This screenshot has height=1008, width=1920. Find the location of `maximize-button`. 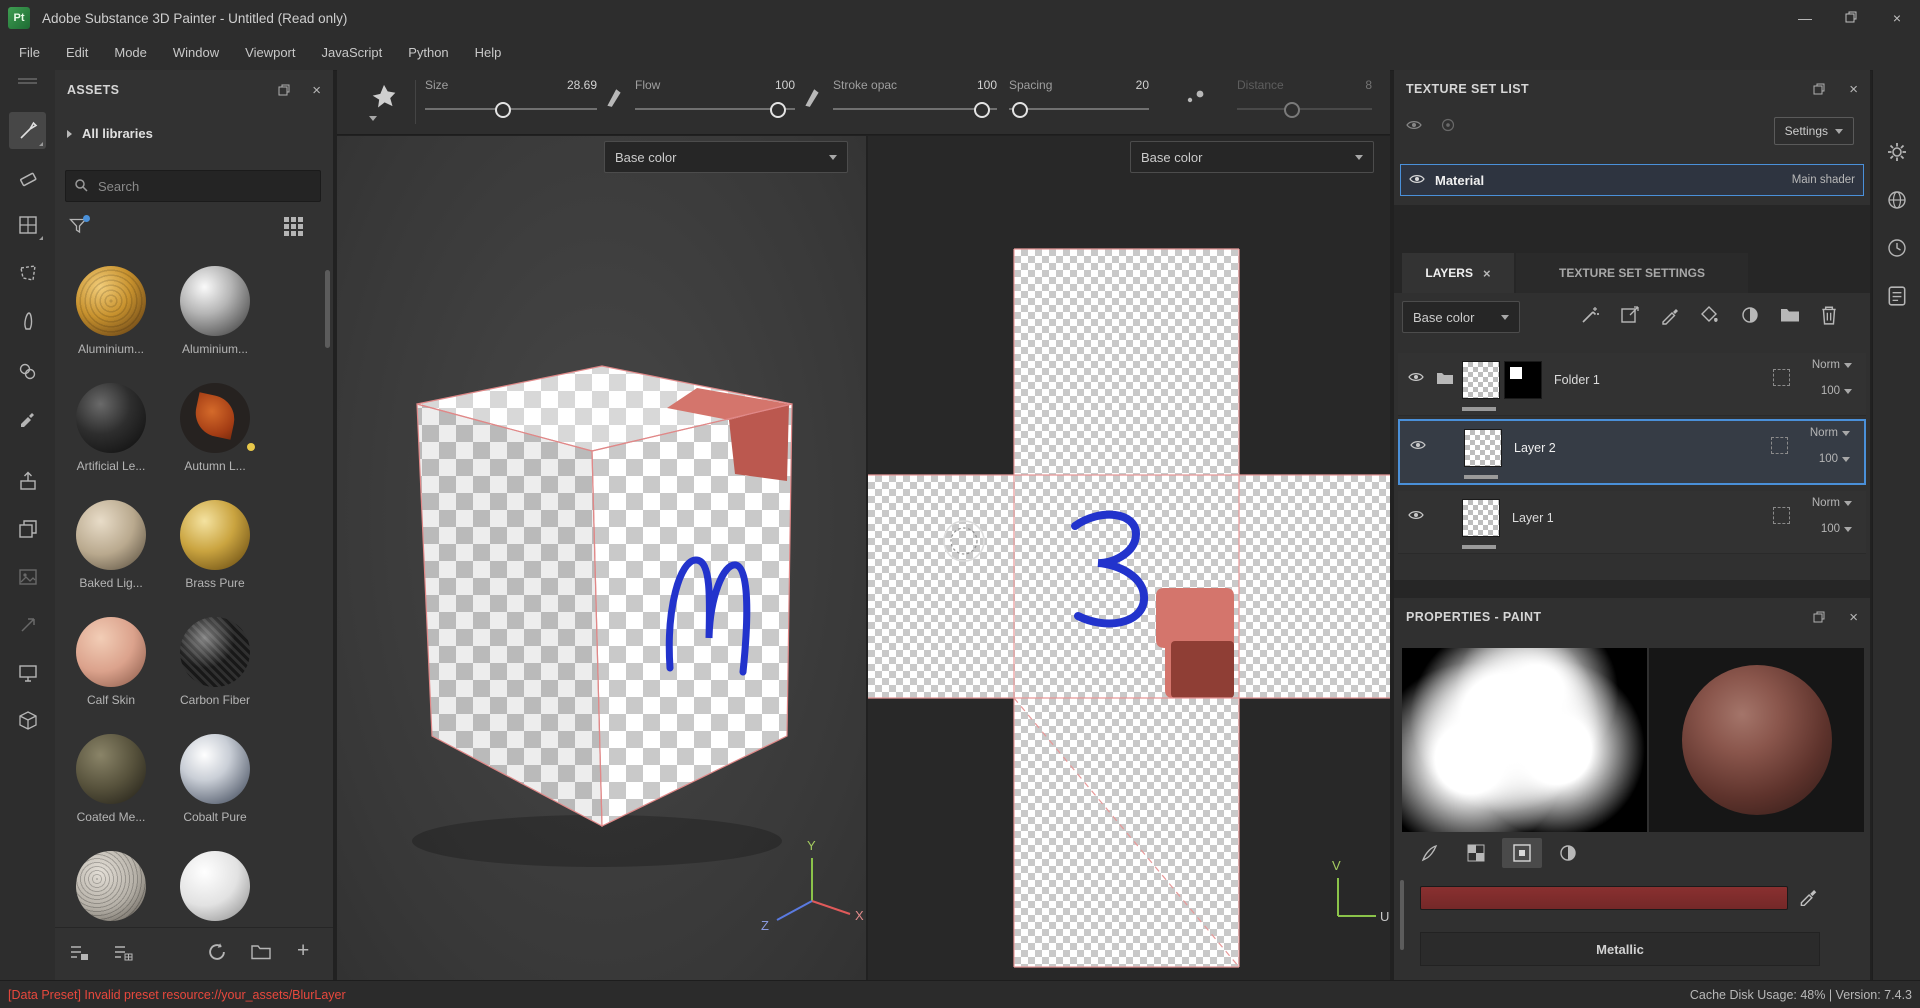

maximize-button is located at coordinates (1851, 18).